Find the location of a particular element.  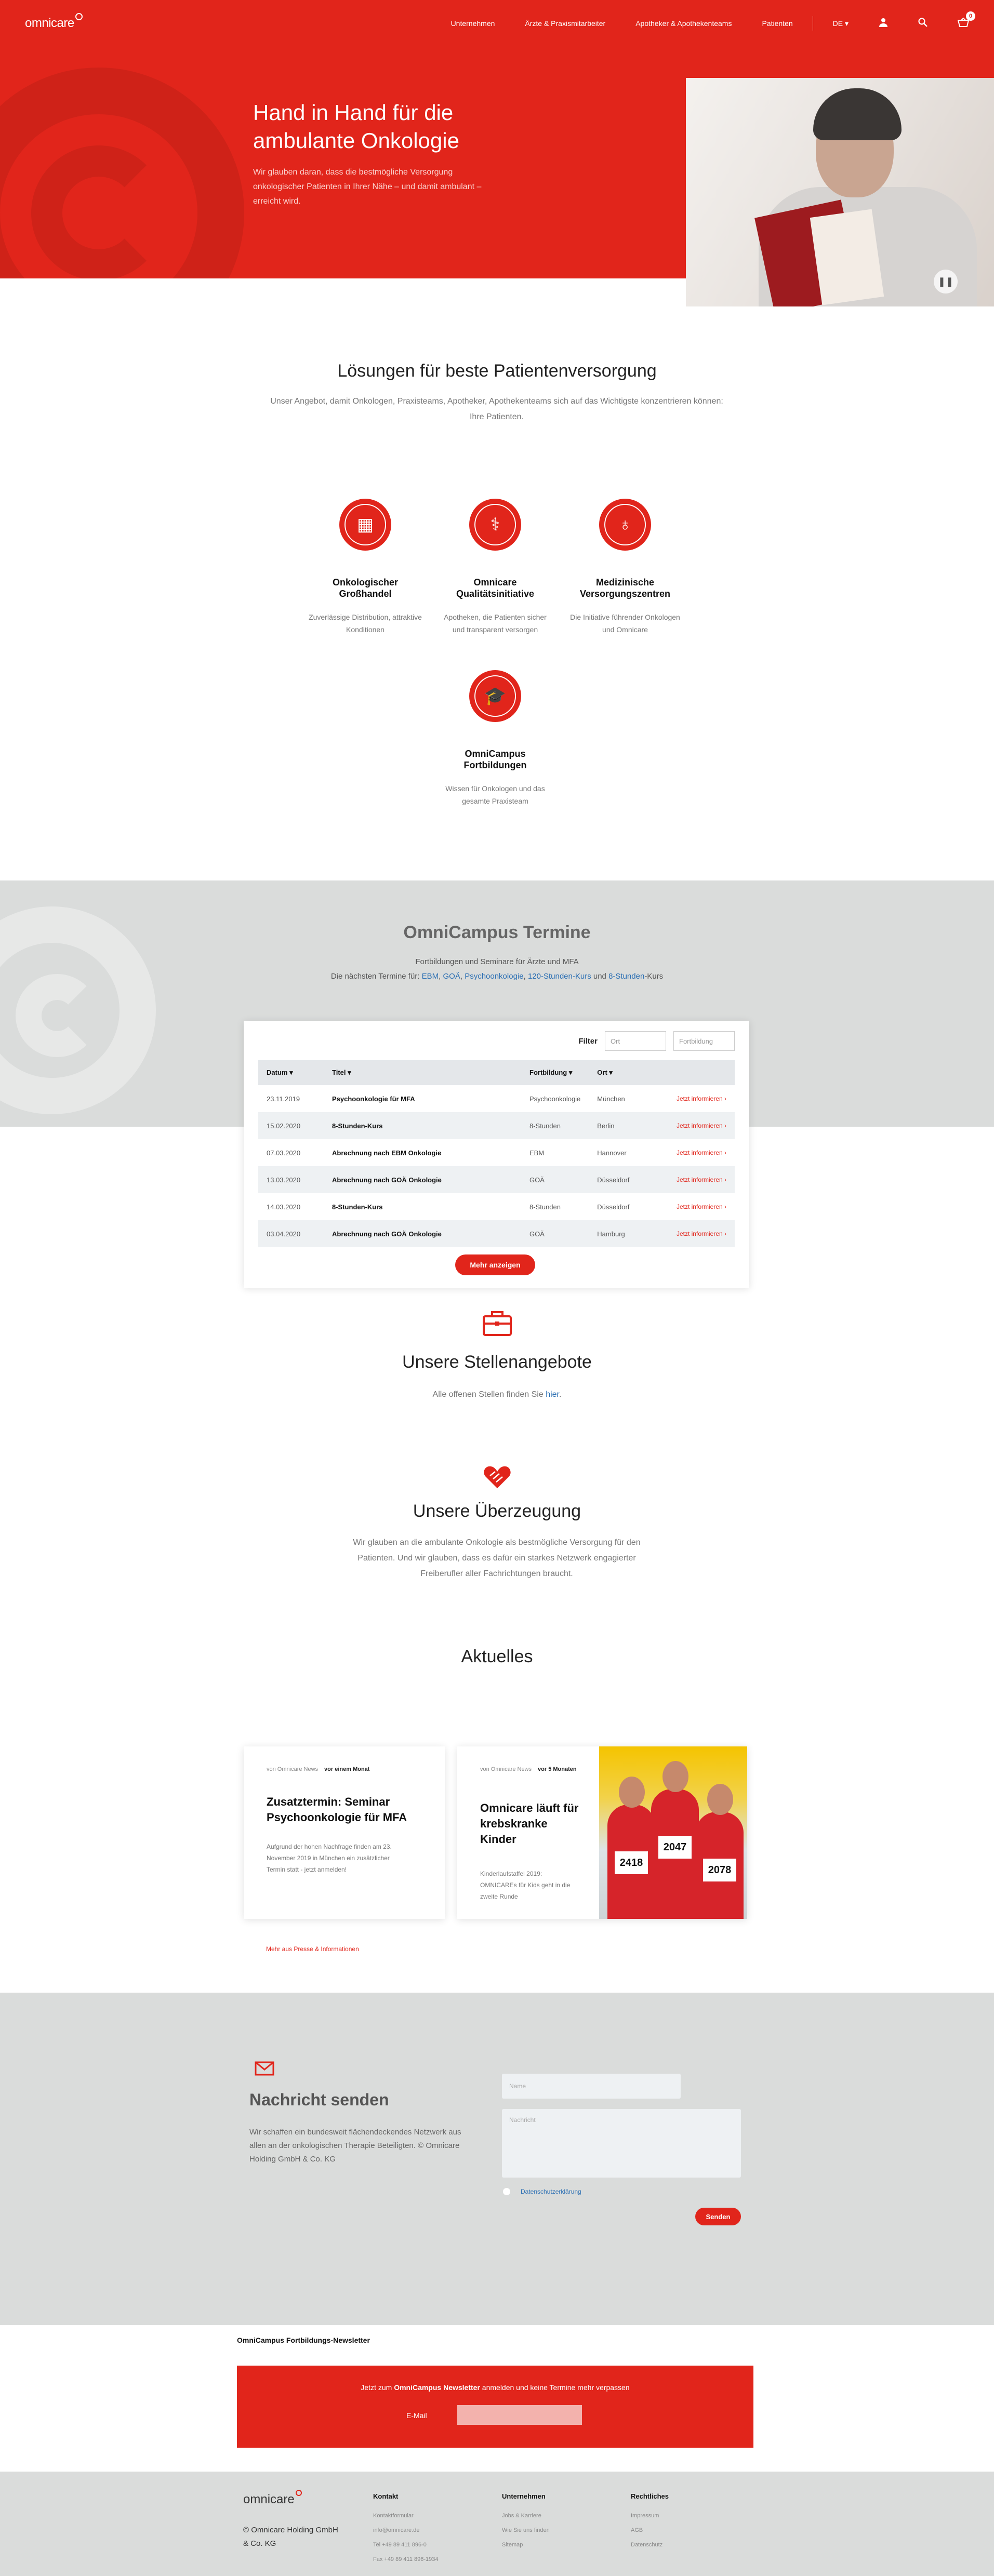

column-header-titel: Titel ▾ is located at coordinates (422, 1072).